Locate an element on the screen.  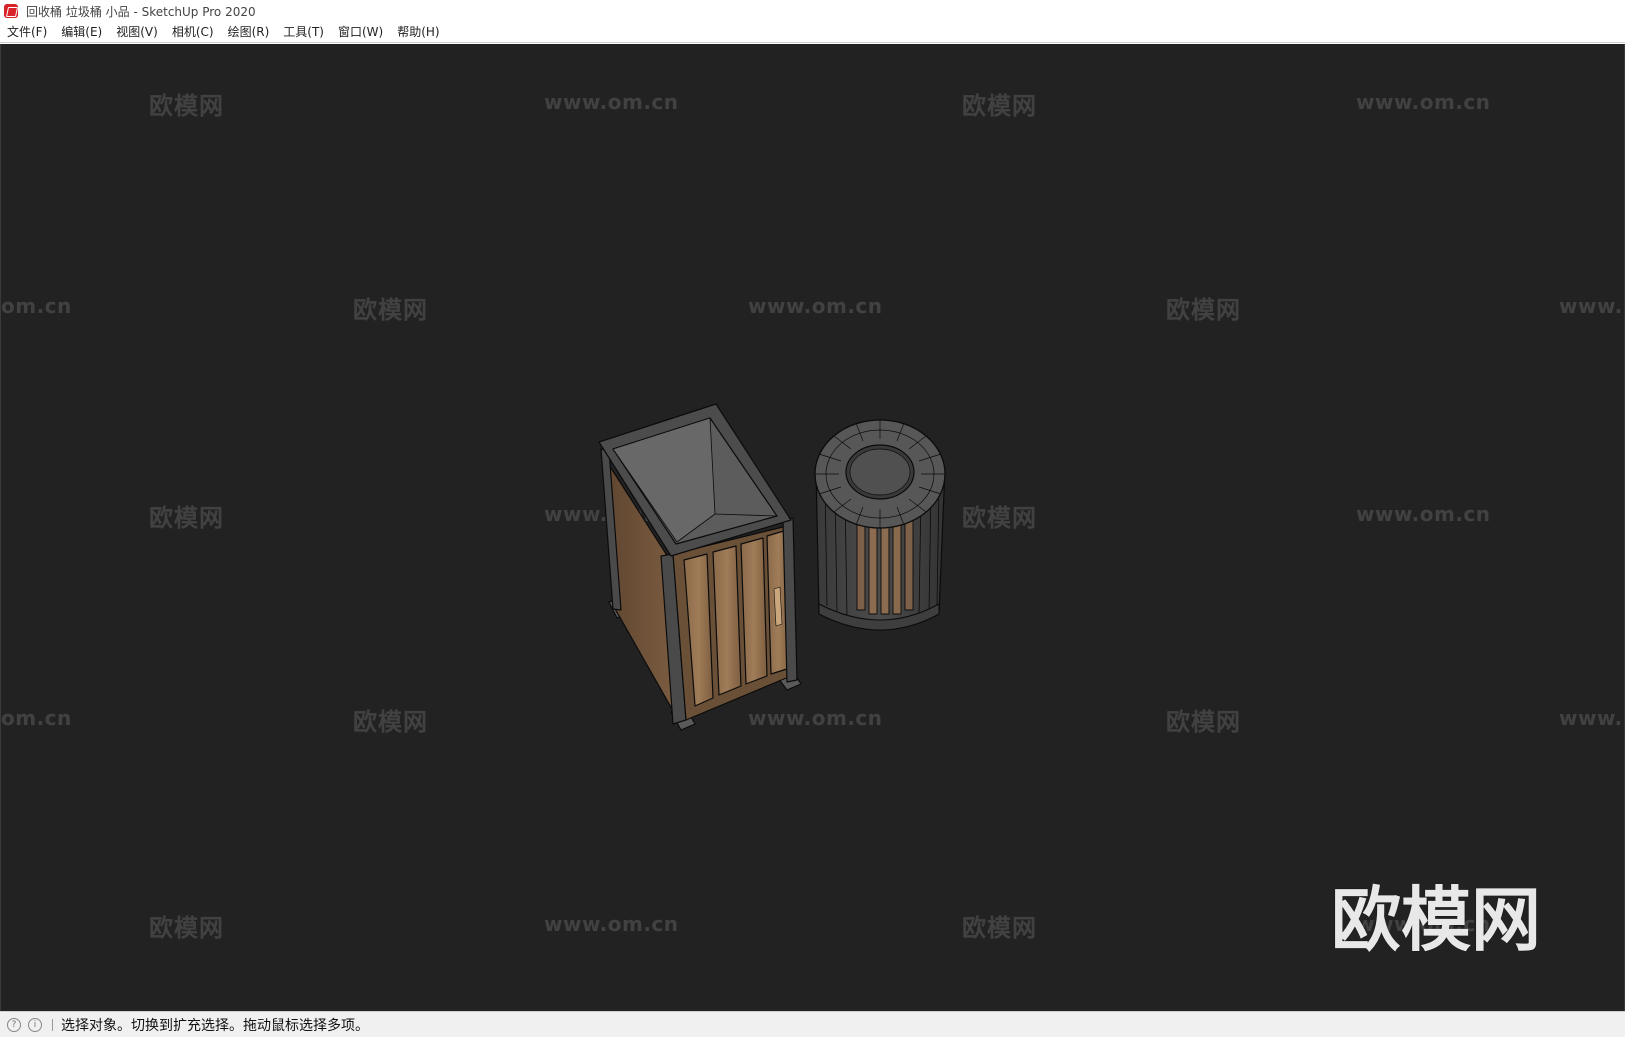
round-recycle-bin is located at coordinates (880, 525).